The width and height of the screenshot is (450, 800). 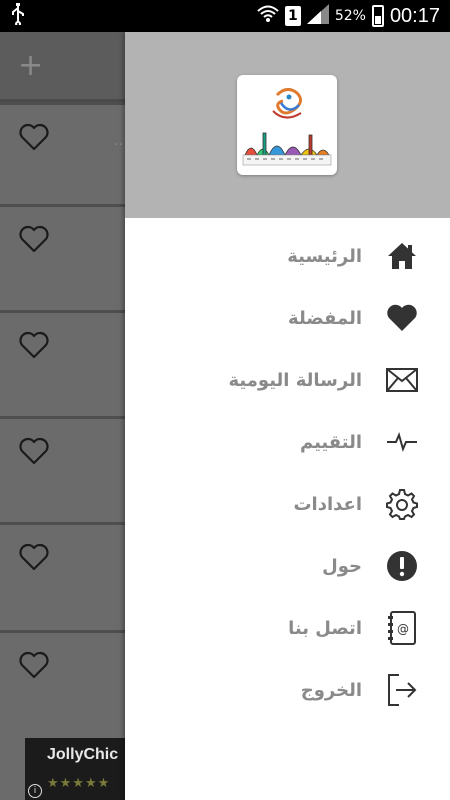 I want to click on list-item: .., so click(x=62, y=152).